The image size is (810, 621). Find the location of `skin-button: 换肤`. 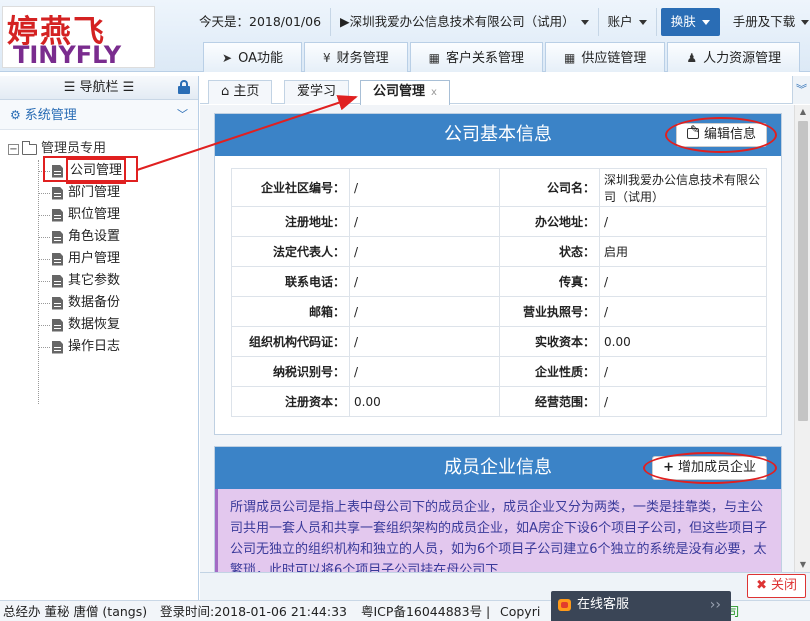

skin-button: 换肤 is located at coordinates (690, 22).